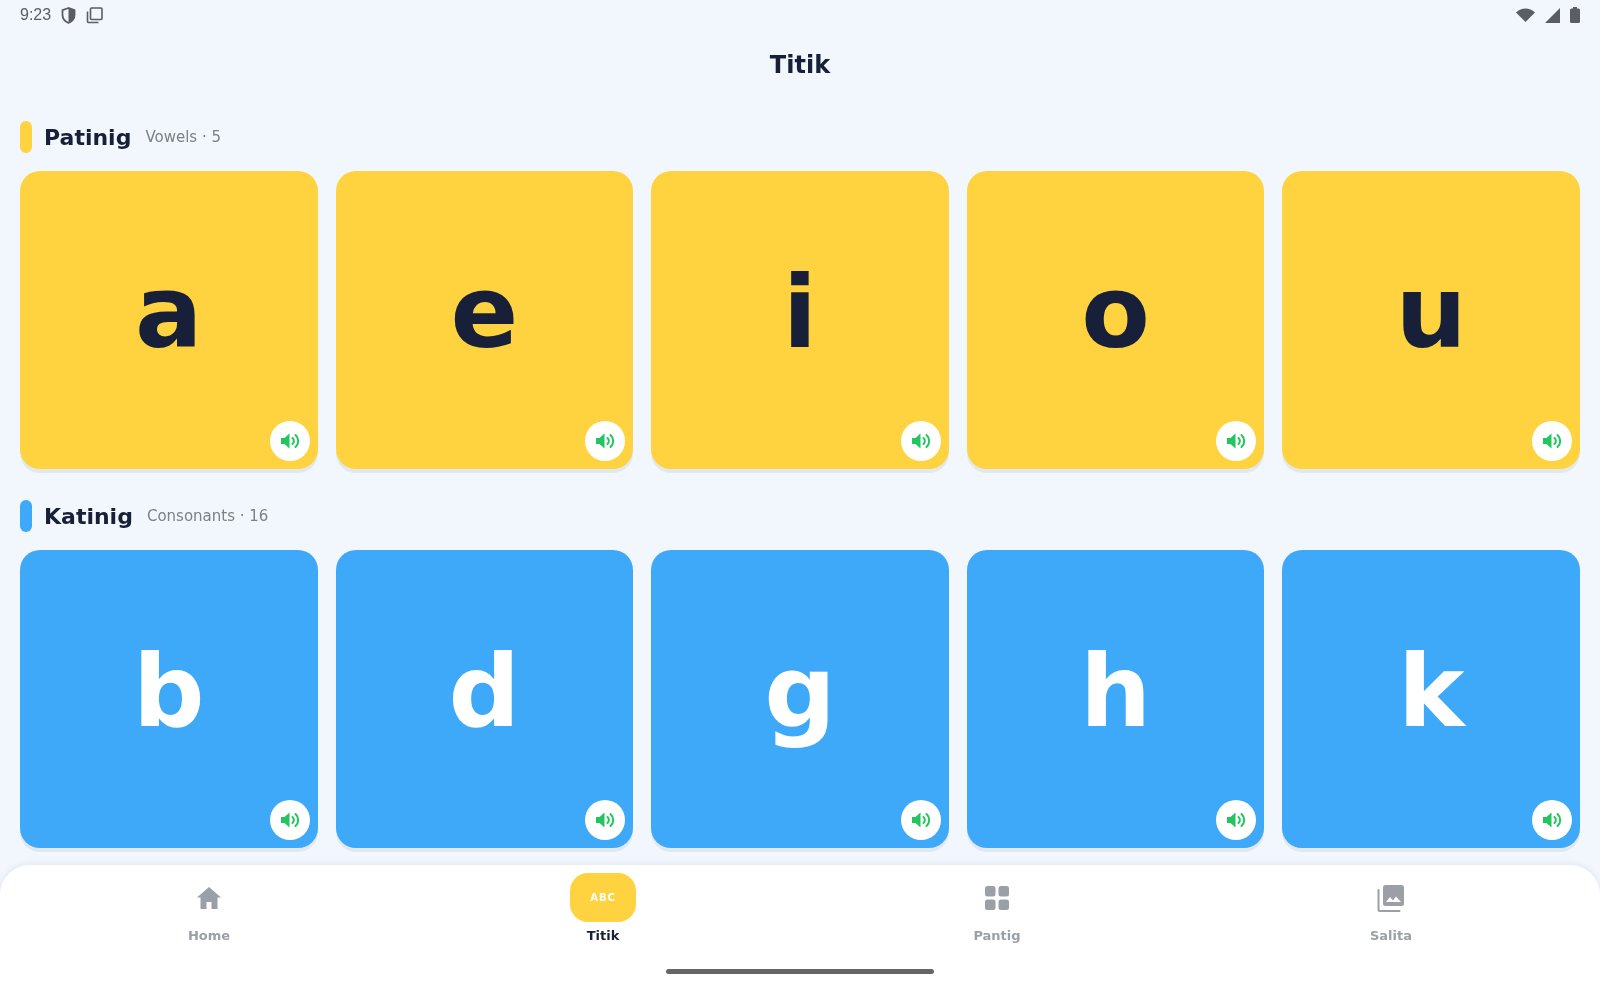 This screenshot has width=1600, height=1000. Describe the element at coordinates (95, 15) in the screenshot. I see `stacked-squares-icon` at that location.